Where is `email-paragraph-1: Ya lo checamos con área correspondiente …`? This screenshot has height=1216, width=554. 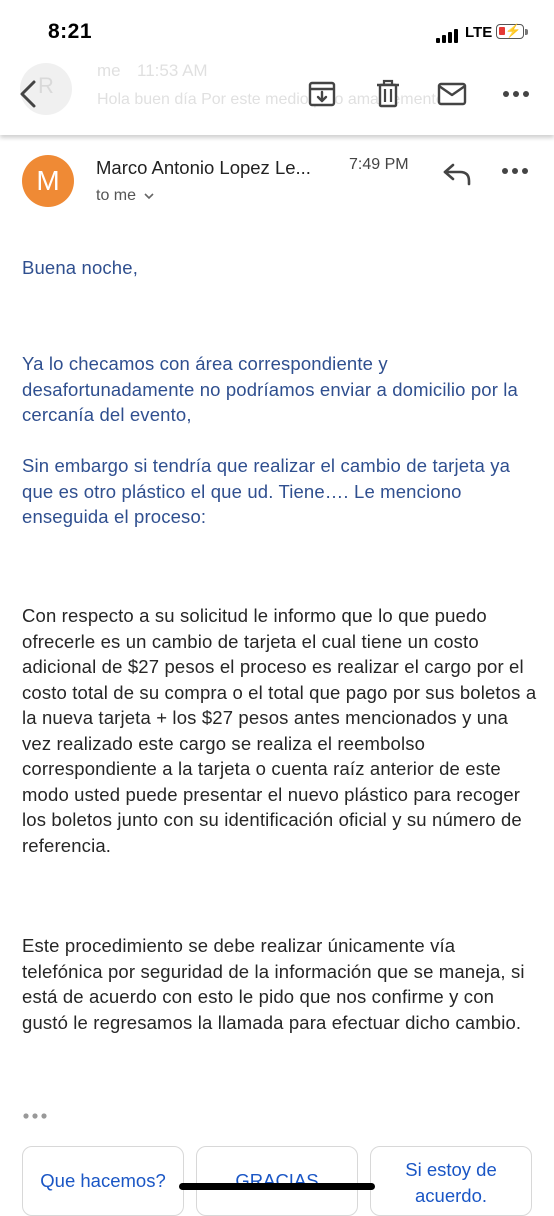
email-paragraph-1: Ya lo checamos con área correspondiente … is located at coordinates (270, 389).